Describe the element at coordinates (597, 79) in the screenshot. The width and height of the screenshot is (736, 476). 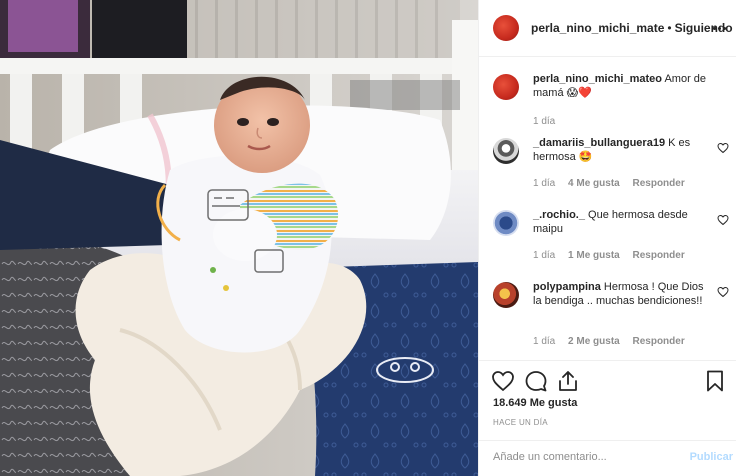
I see `caption-username: perla_nino_michi_mateo` at that location.